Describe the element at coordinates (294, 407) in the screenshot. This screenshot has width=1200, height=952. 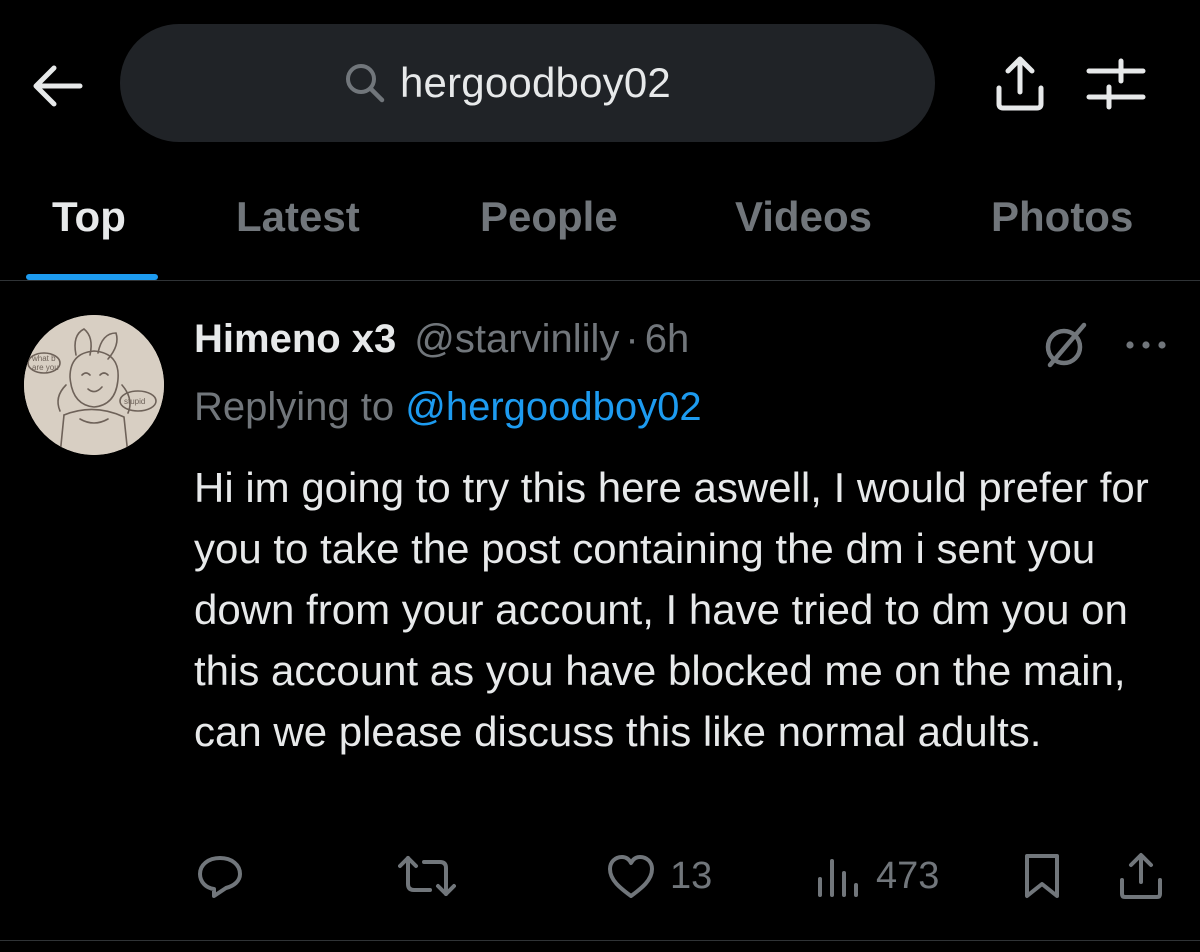
I see `replying-prefix: Replying to` at that location.